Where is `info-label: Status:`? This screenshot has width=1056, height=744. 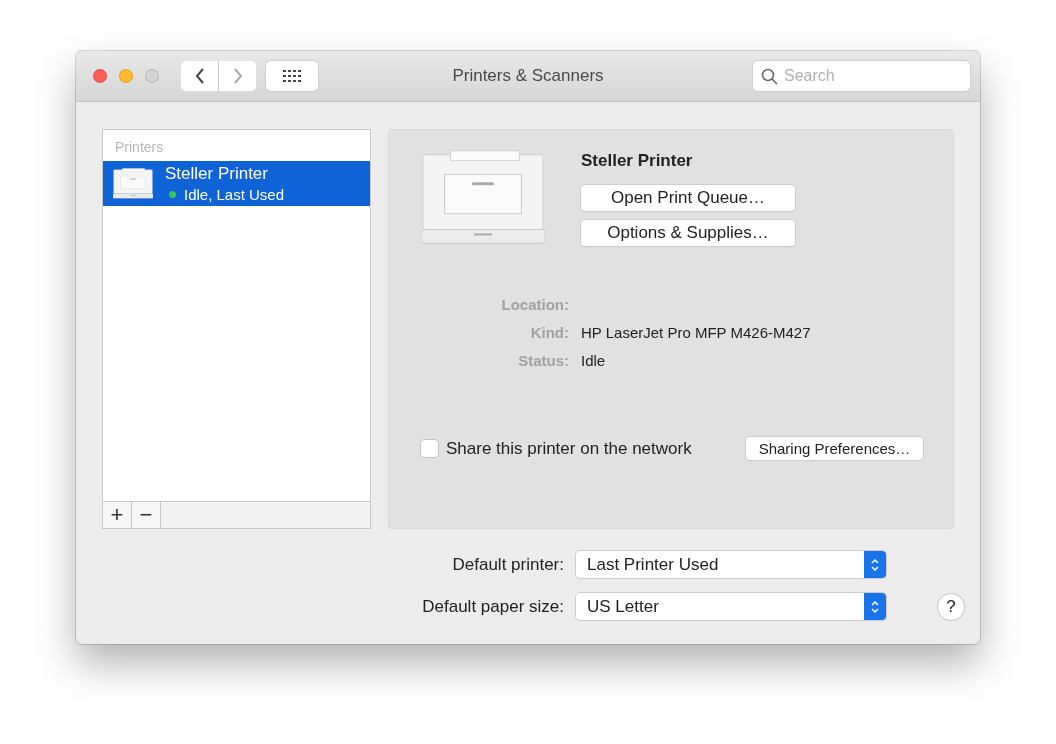
info-label: Status: is located at coordinates (543, 360).